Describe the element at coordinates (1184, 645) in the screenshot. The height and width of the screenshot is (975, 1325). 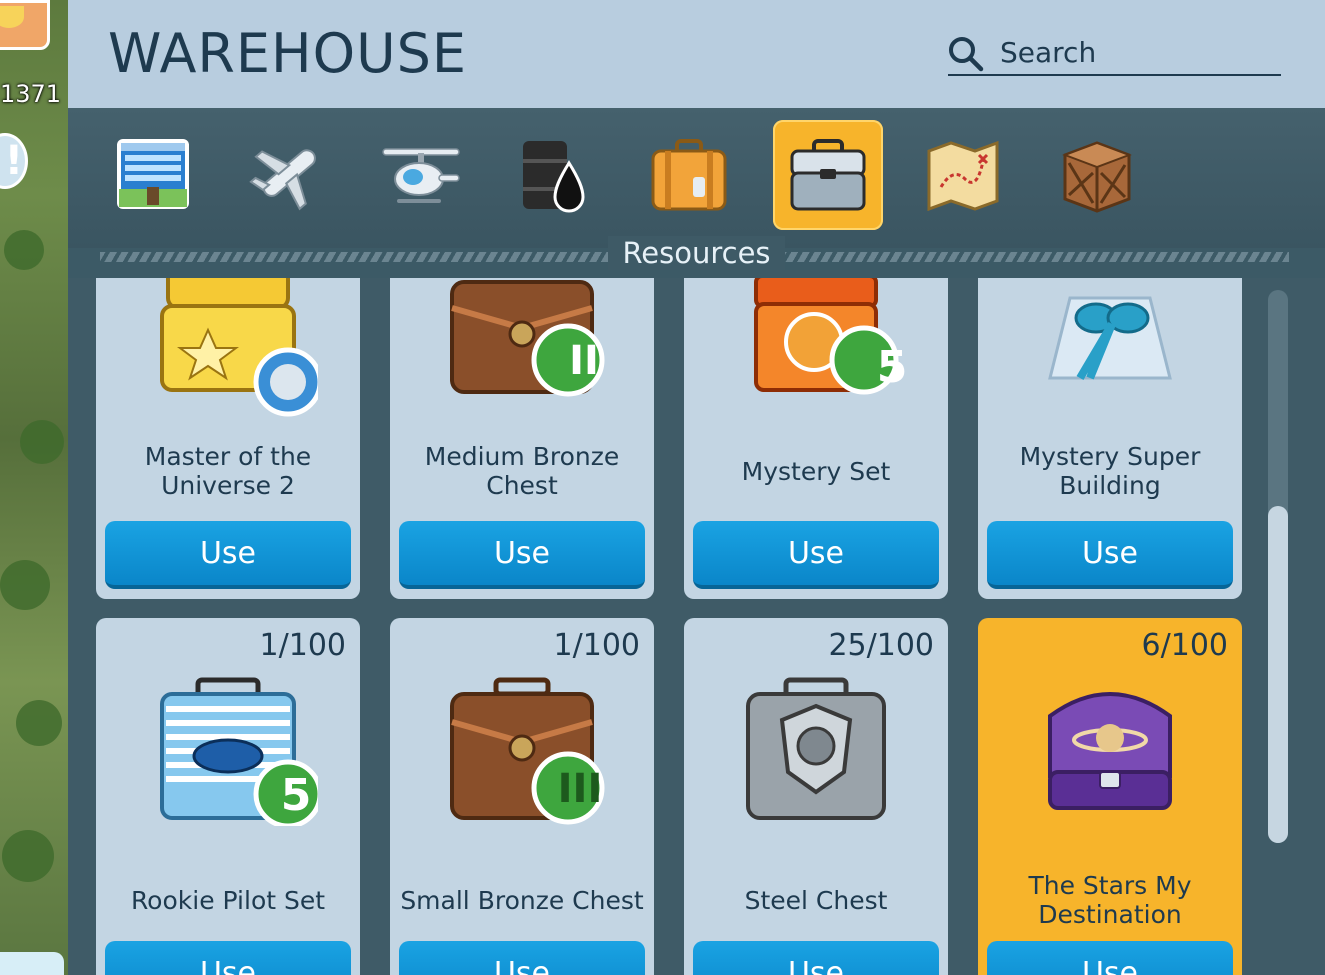
I see `item-count: 6/100` at that location.